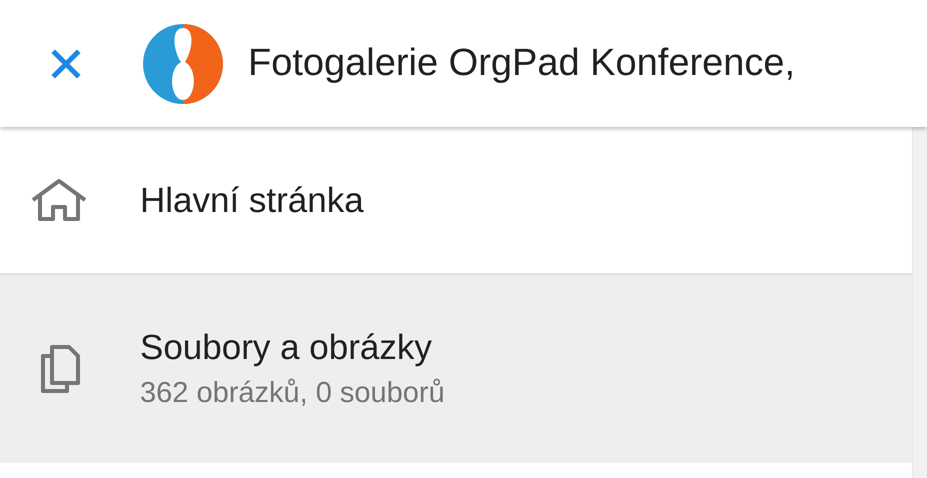 This screenshot has width=927, height=478. Describe the element at coordinates (286, 347) in the screenshot. I see `menu-item-label: Soubory a obrázky` at that location.